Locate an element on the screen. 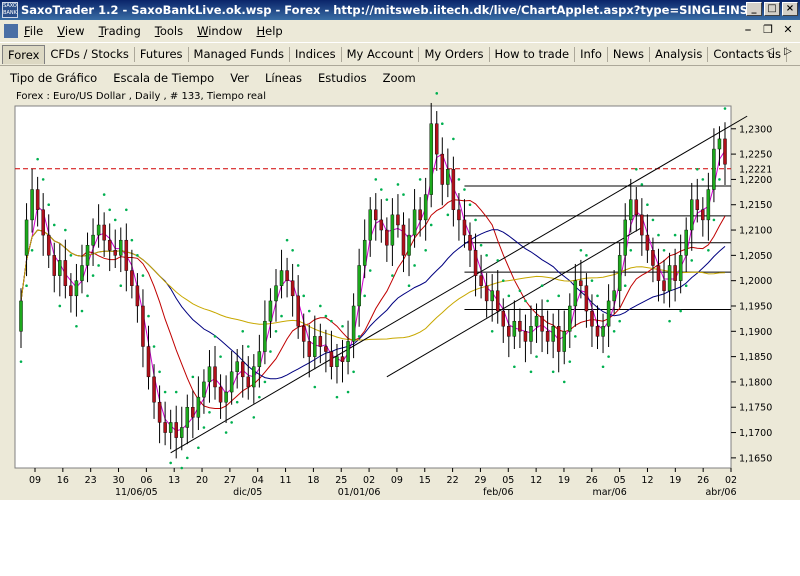  y-tick-label: 1,2150 is located at coordinates (755, 205).